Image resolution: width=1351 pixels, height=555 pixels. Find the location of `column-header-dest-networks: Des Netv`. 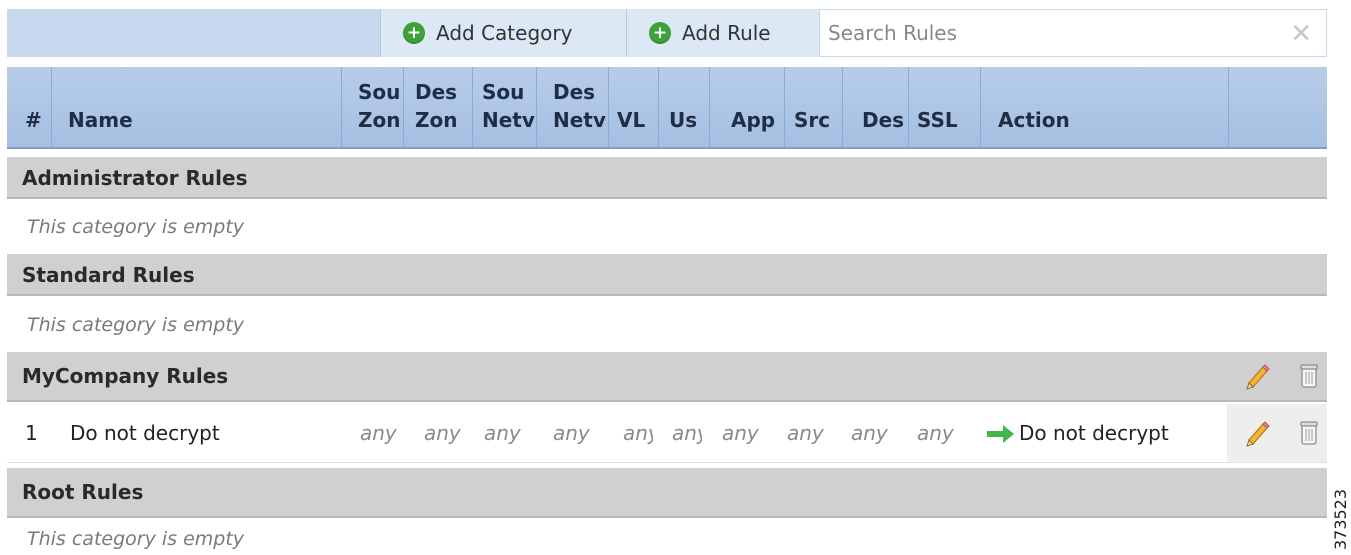

column-header-dest-networks: Des Netv is located at coordinates (573, 107).